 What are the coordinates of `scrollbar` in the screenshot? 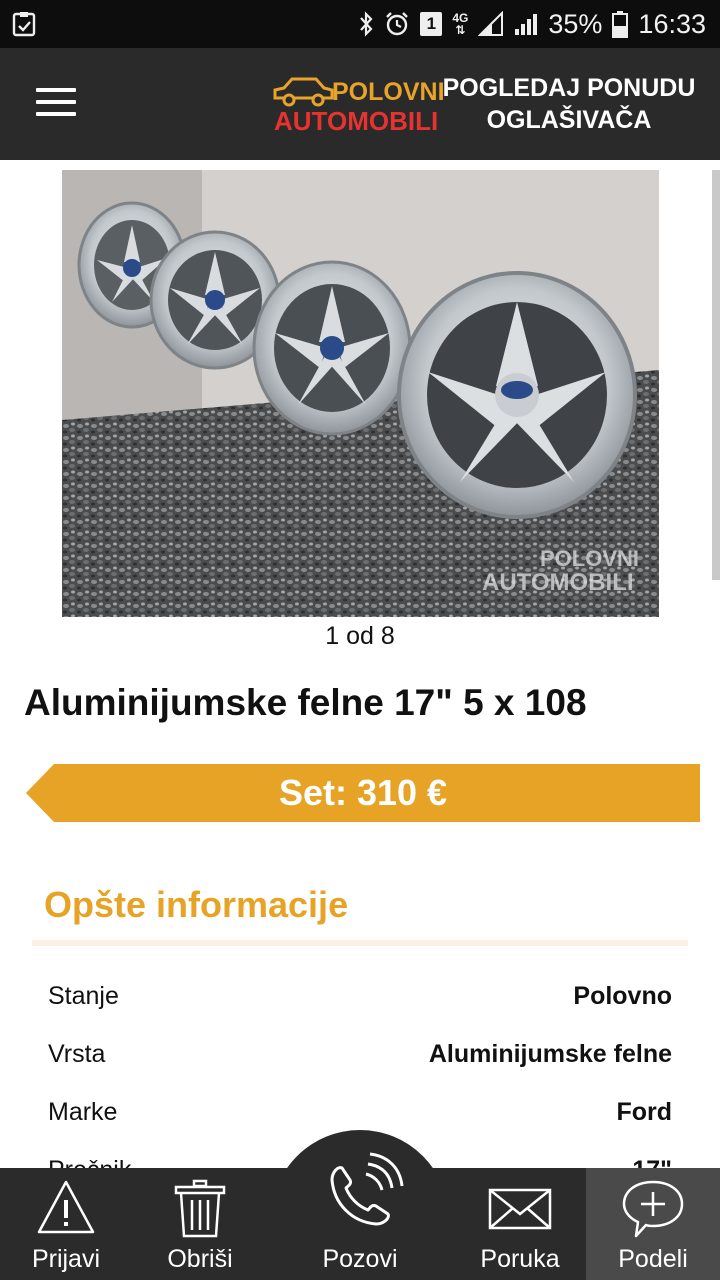 It's located at (716, 375).